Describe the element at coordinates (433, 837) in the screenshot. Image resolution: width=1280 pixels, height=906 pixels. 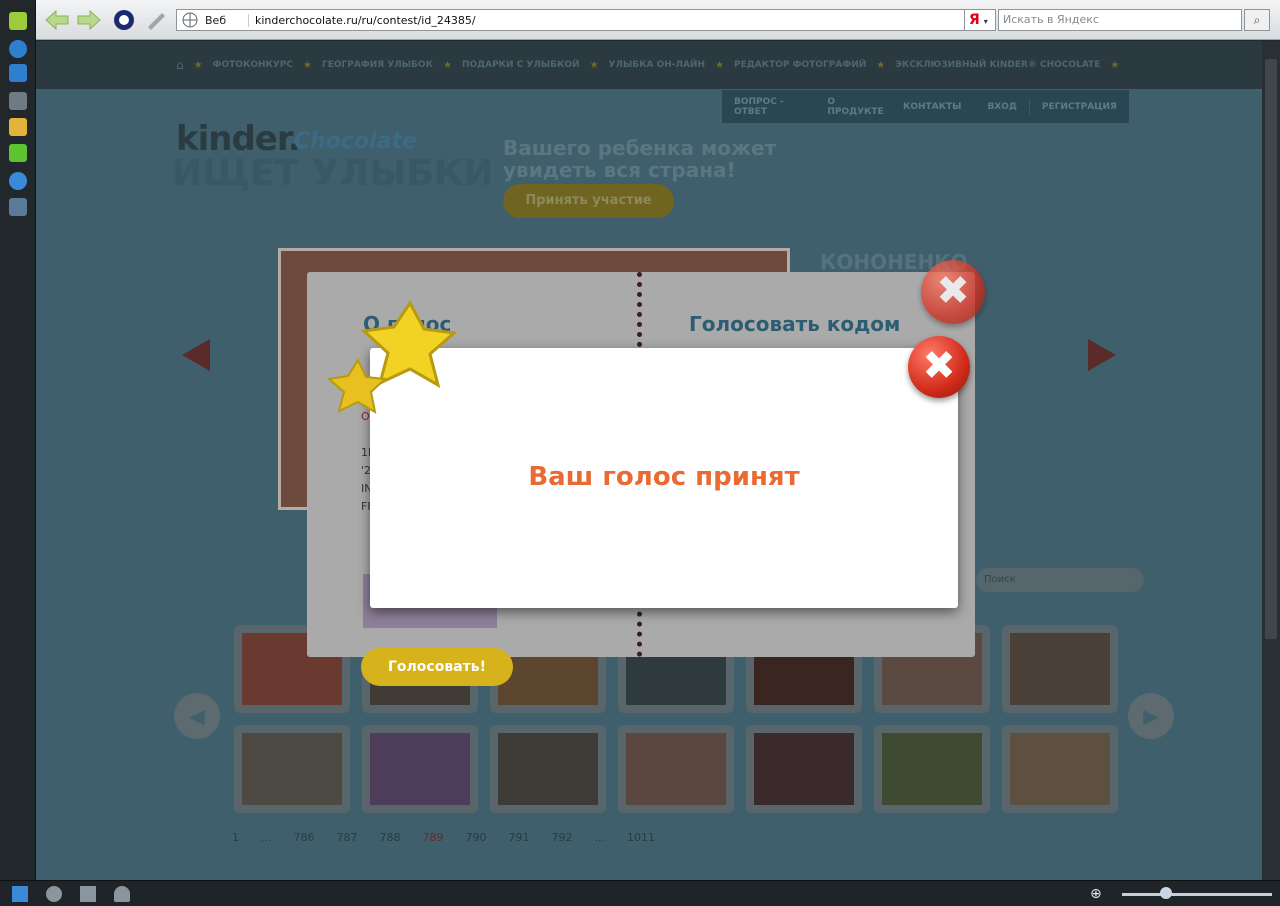
I see `page-current: 789` at that location.